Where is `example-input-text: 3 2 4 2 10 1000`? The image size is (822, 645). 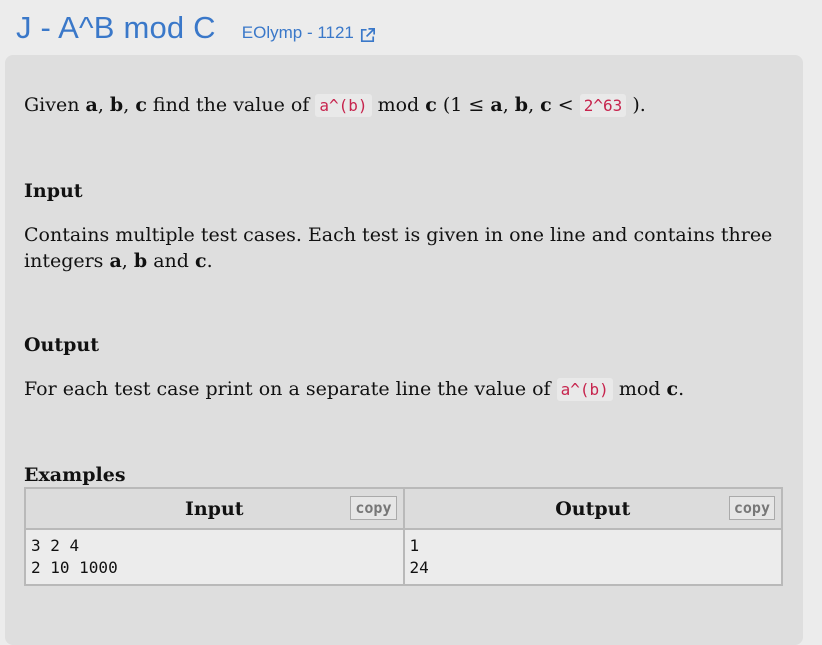 example-input-text: 3 2 4 2 10 1000 is located at coordinates (214, 557).